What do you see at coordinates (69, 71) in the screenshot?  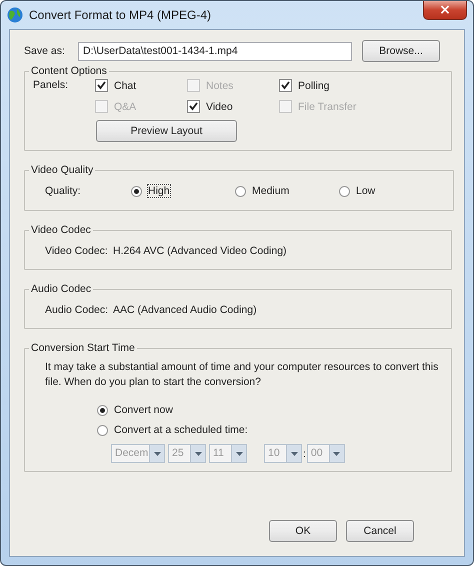 I see `group-title: Content Options` at bounding box center [69, 71].